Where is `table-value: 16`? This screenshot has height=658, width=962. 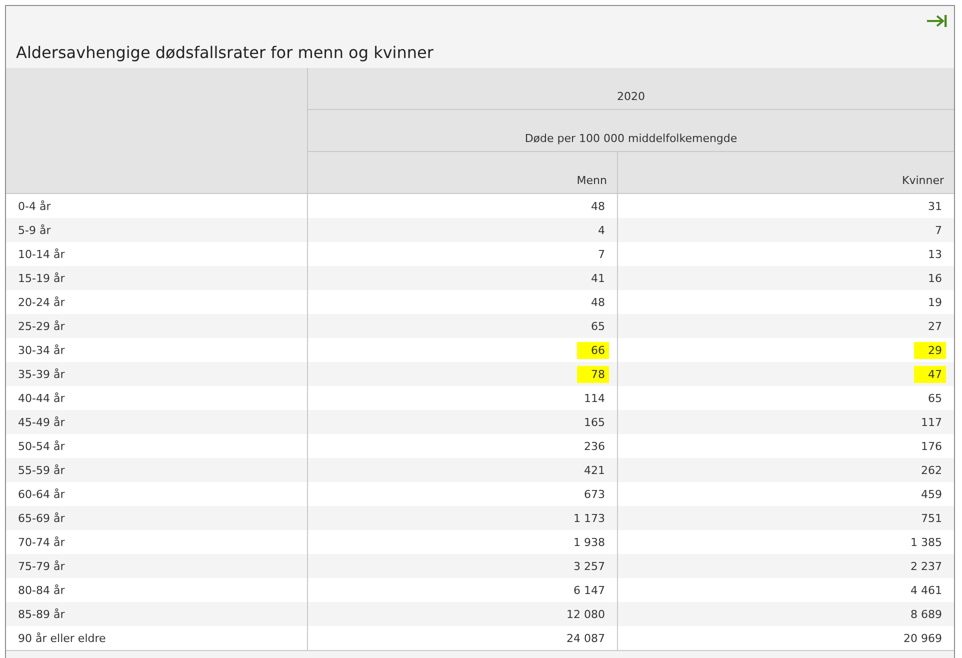 table-value: 16 is located at coordinates (935, 278).